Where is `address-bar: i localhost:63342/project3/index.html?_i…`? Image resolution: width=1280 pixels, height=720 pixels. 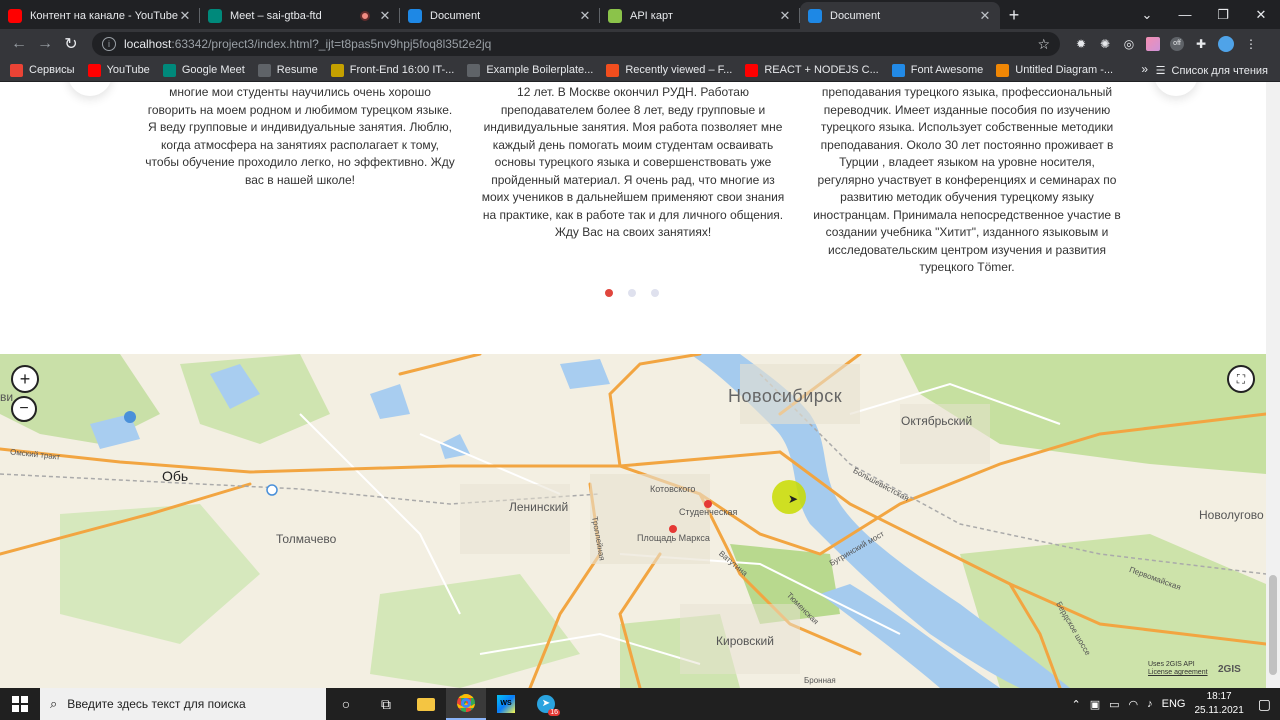 address-bar: i localhost:63342/project3/index.html?_i… is located at coordinates (576, 44).